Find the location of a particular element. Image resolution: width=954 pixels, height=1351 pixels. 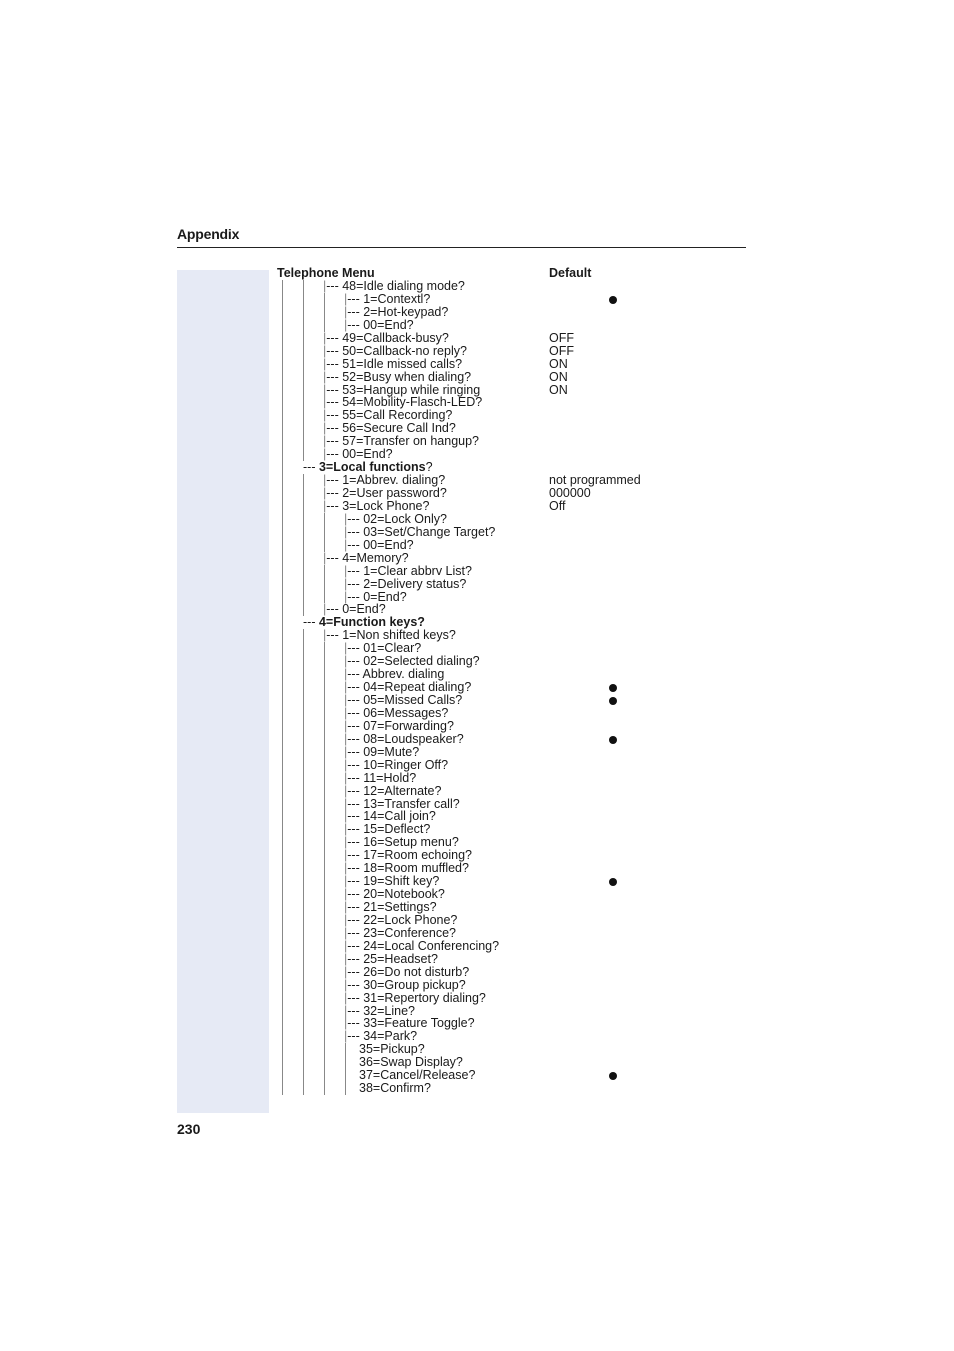

tree-row: |--- 25=Headset? is located at coordinates (512, 958).